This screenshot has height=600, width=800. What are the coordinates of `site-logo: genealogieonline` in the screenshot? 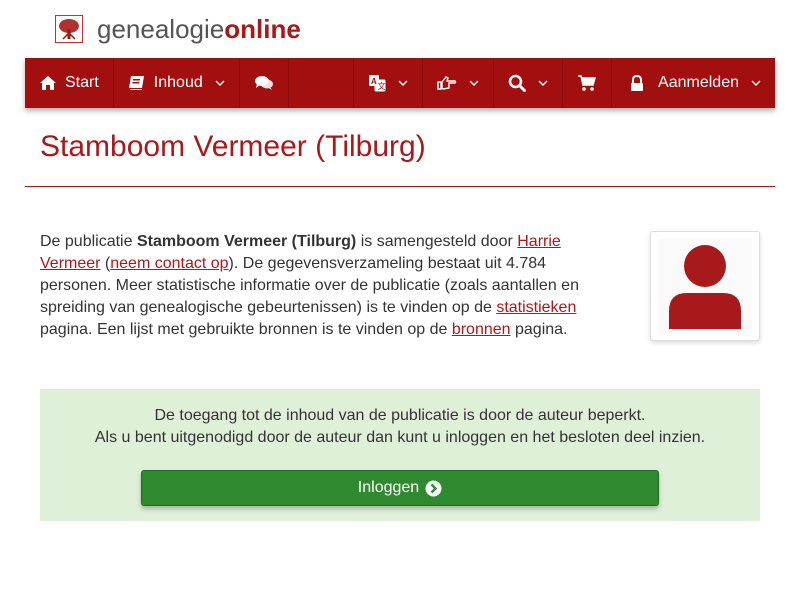 It's located at (178, 29).